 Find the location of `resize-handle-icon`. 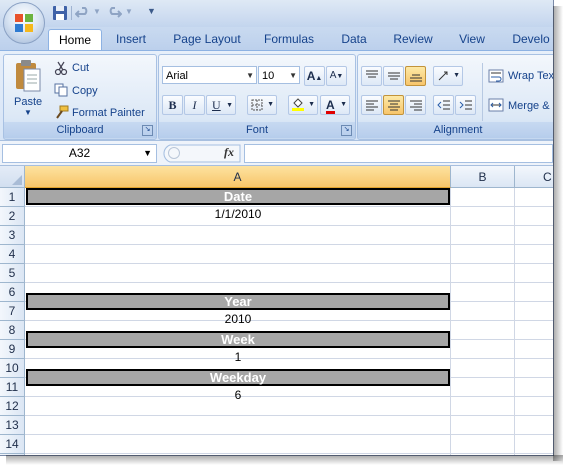

resize-handle-icon is located at coordinates (174, 153).